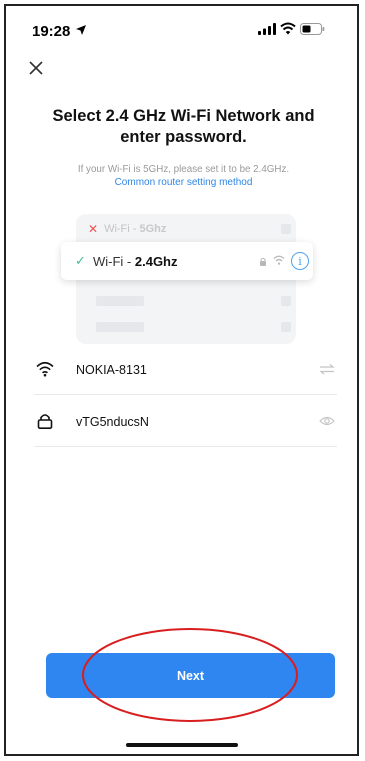 This screenshot has height=761, width=365. I want to click on close-button, so click(36, 68).